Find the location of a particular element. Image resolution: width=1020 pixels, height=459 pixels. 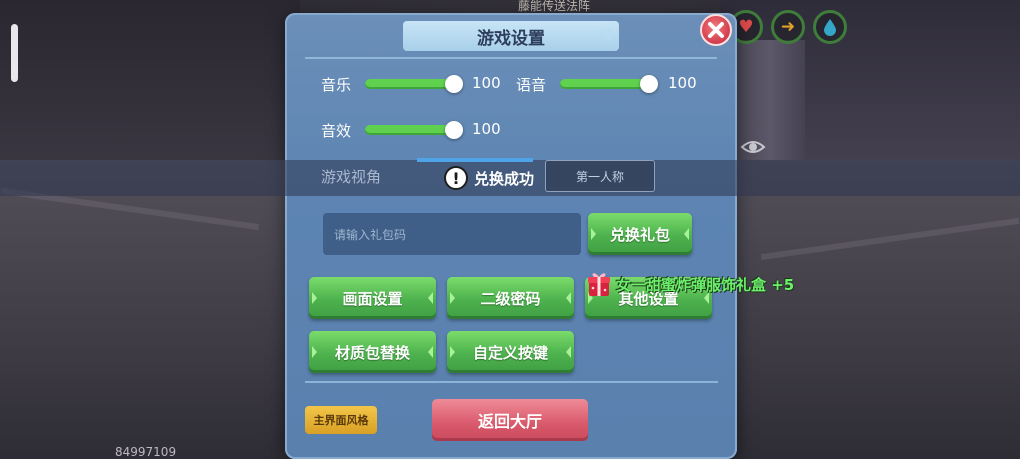

close-button is located at coordinates (716, 30).